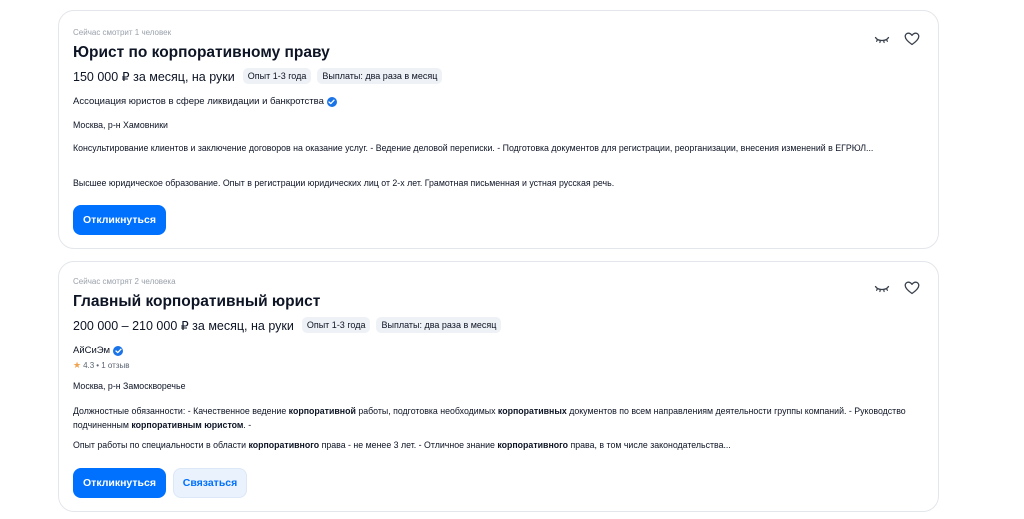  What do you see at coordinates (210, 483) in the screenshot?
I see `contact-button: Связаться` at bounding box center [210, 483].